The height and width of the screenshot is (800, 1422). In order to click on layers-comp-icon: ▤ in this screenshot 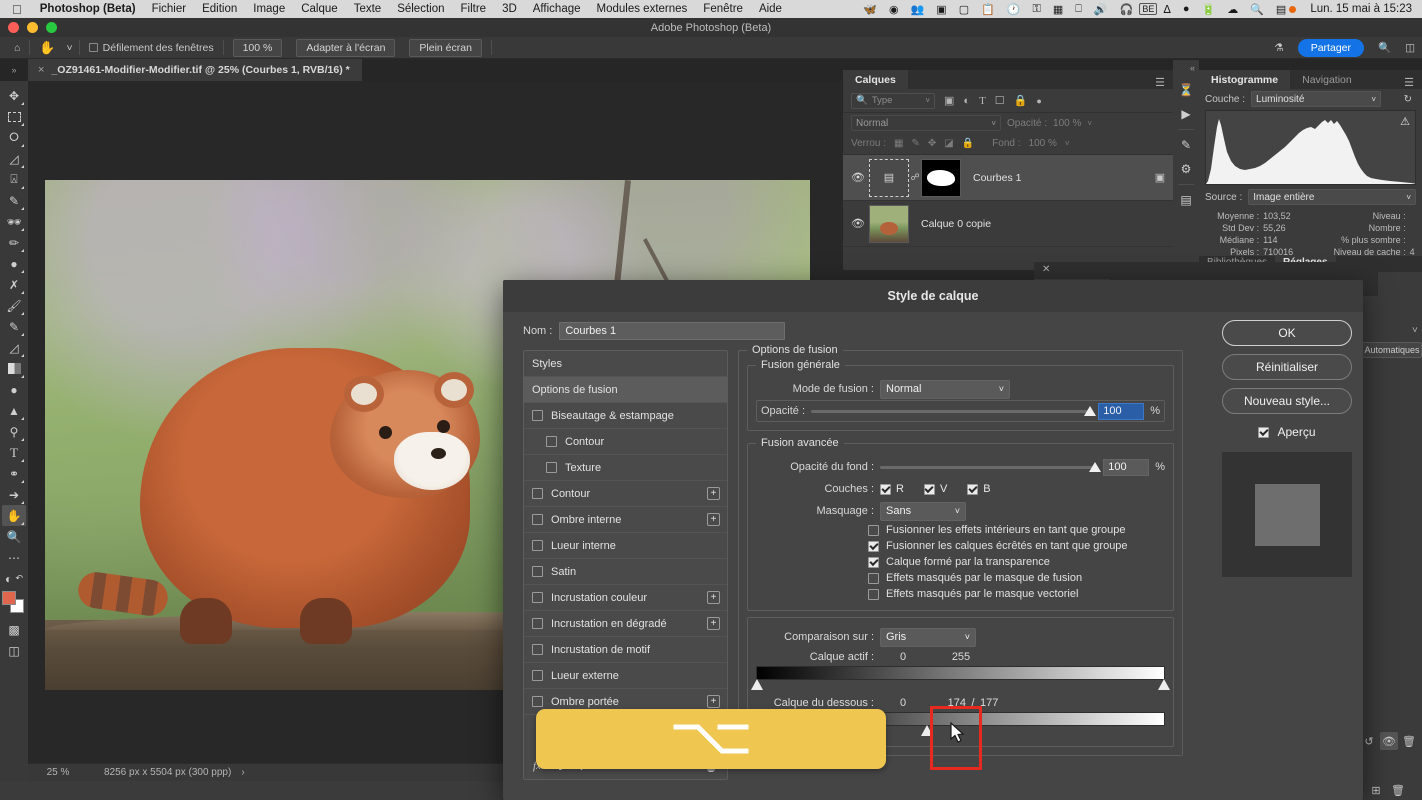, I will do `click(1186, 200)`.